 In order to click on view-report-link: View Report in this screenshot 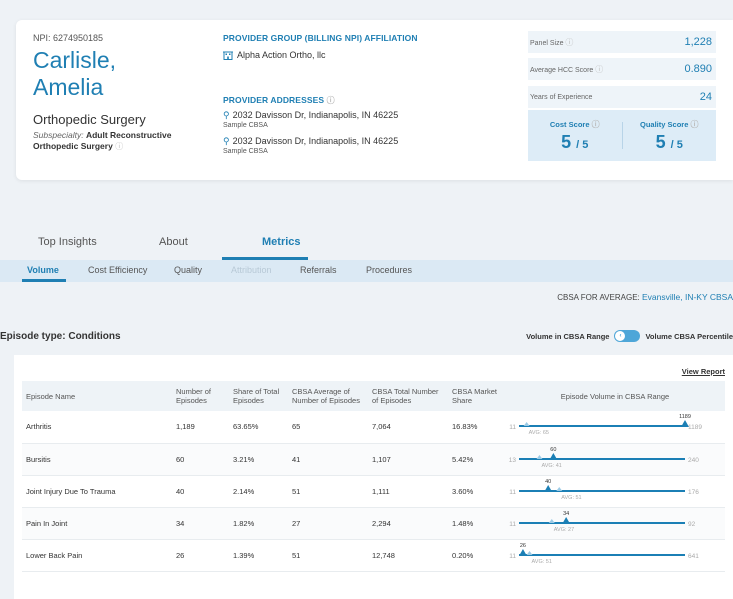, I will do `click(703, 371)`.